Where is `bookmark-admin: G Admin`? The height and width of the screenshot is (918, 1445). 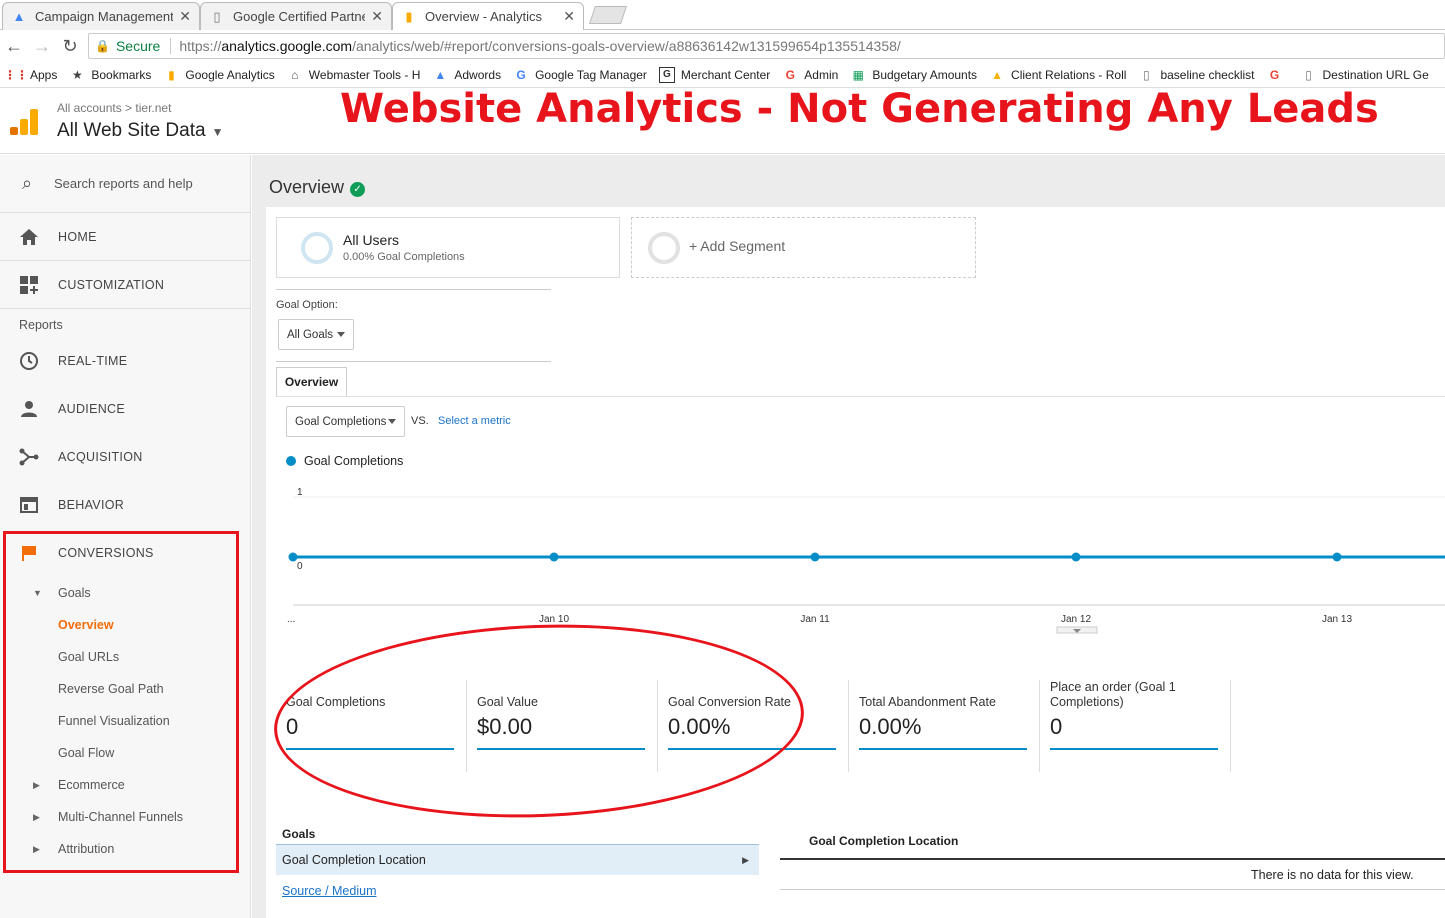 bookmark-admin: G Admin is located at coordinates (810, 75).